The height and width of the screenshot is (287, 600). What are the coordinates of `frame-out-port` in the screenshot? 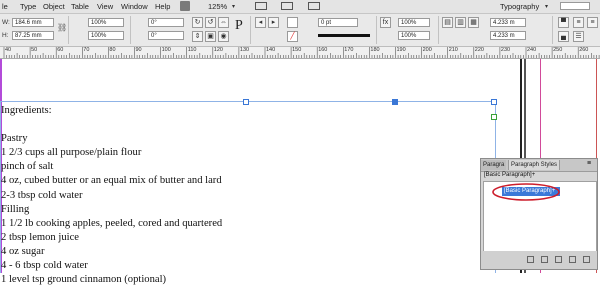 It's located at (494, 117).